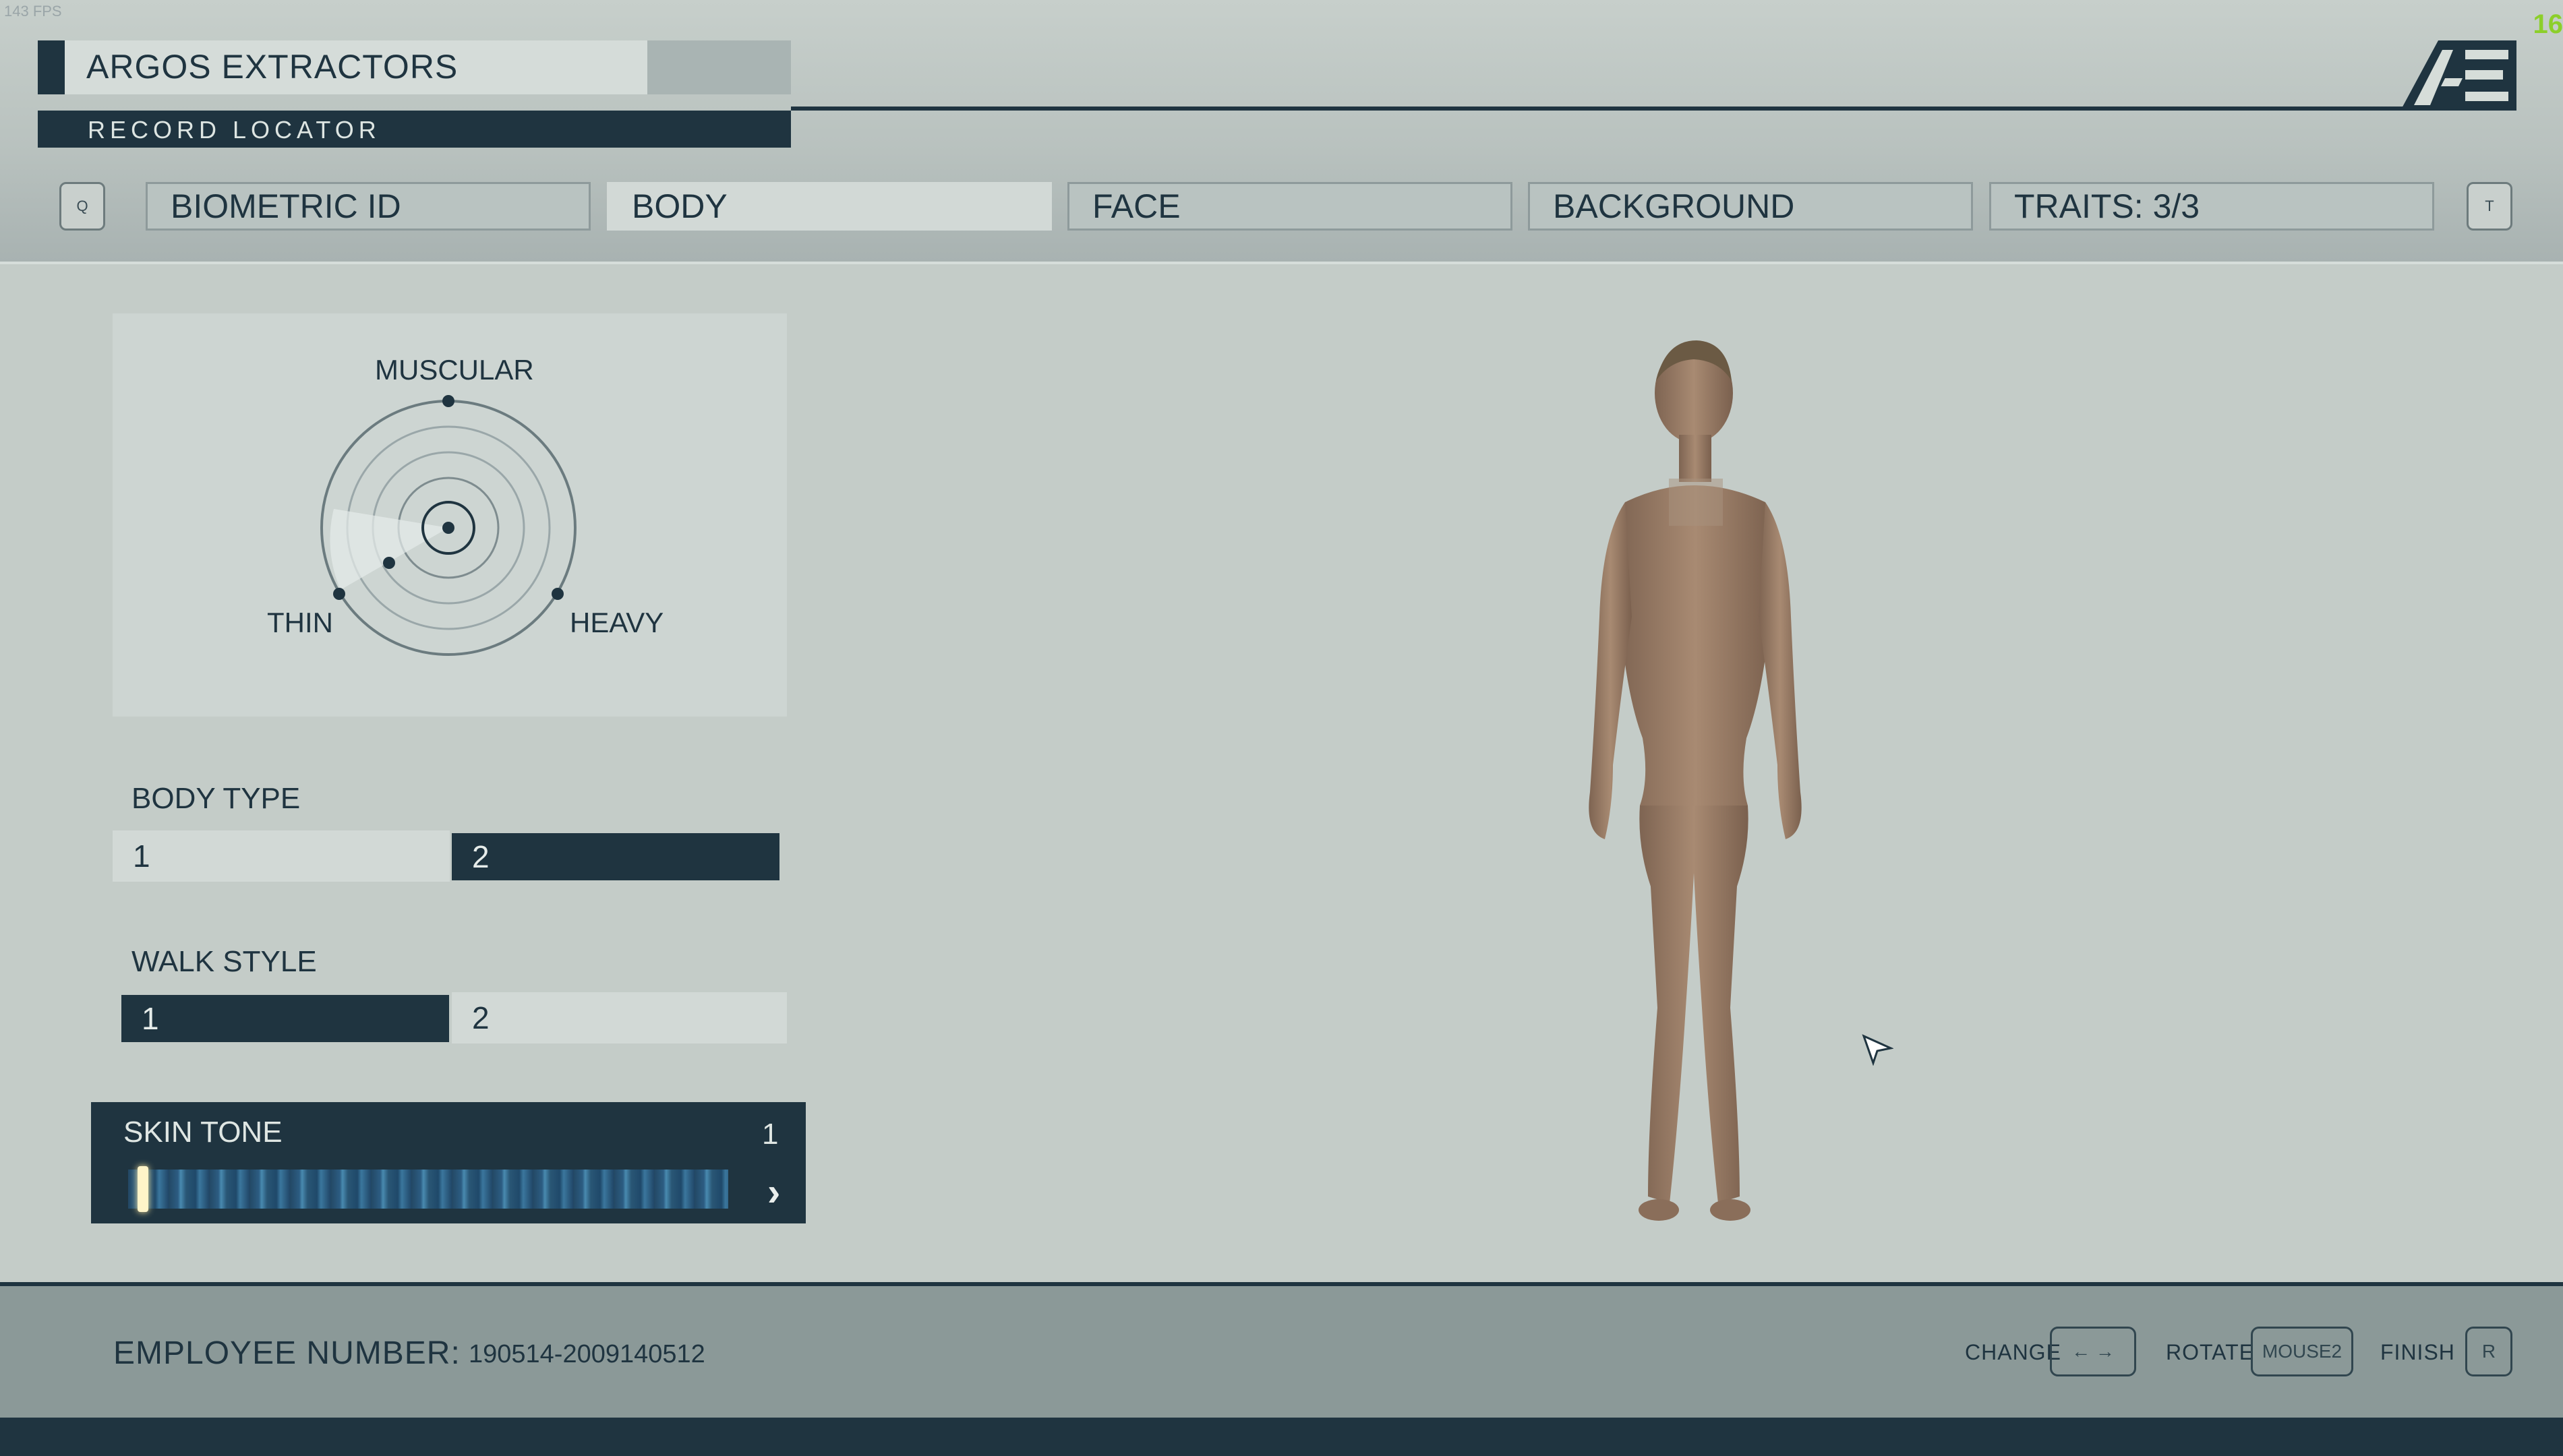  I want to click on employee-number-value: 190514-2009140512, so click(587, 1354).